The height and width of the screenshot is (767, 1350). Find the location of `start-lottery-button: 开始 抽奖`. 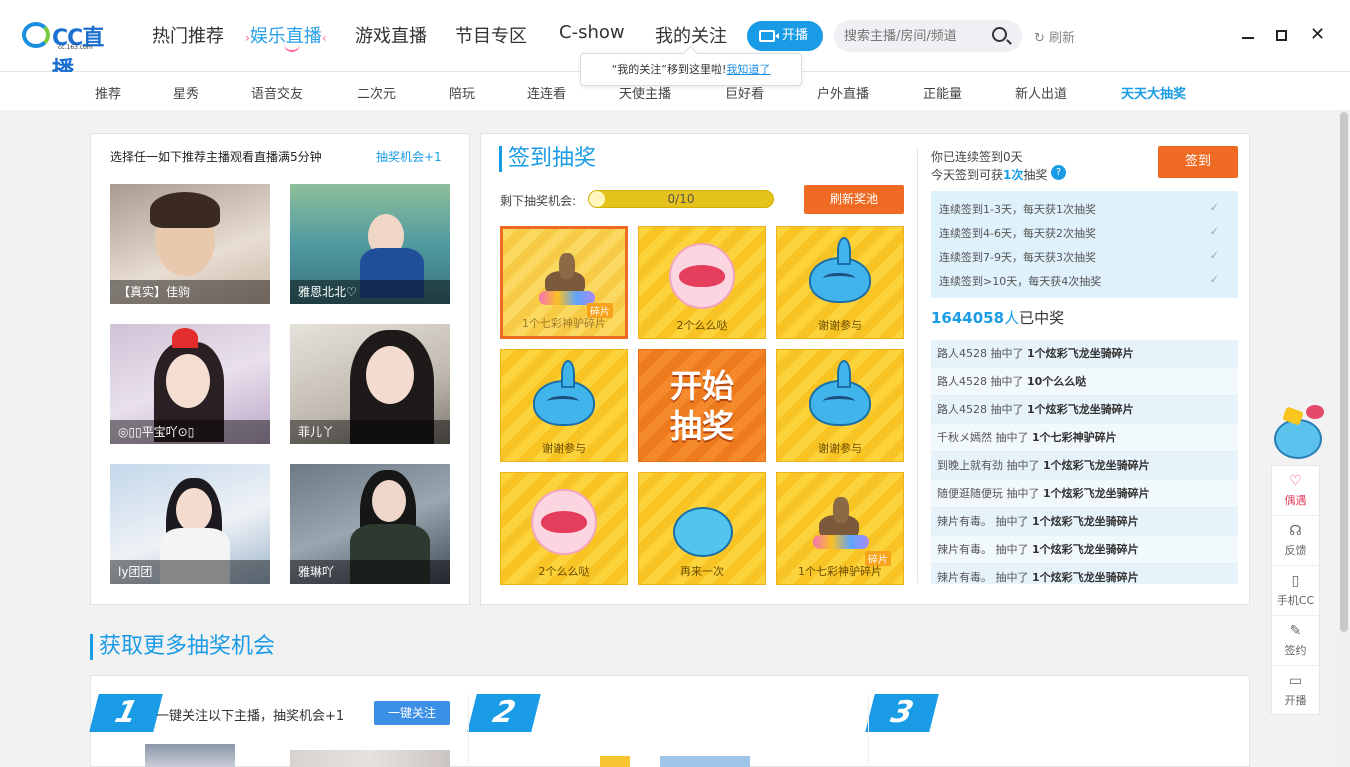

start-lottery-button: 开始 抽奖 is located at coordinates (702, 405).